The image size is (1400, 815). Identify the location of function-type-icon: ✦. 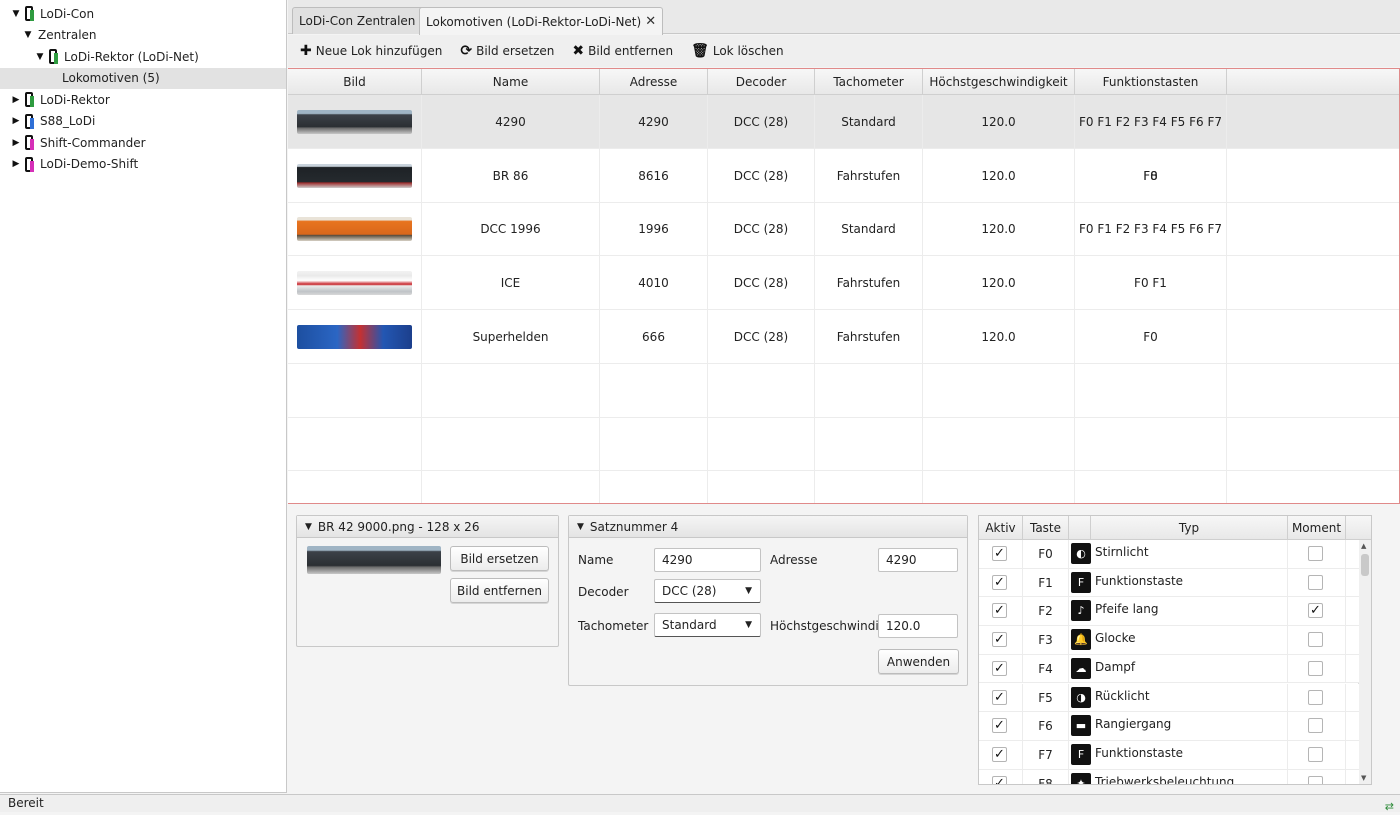
(1081, 778).